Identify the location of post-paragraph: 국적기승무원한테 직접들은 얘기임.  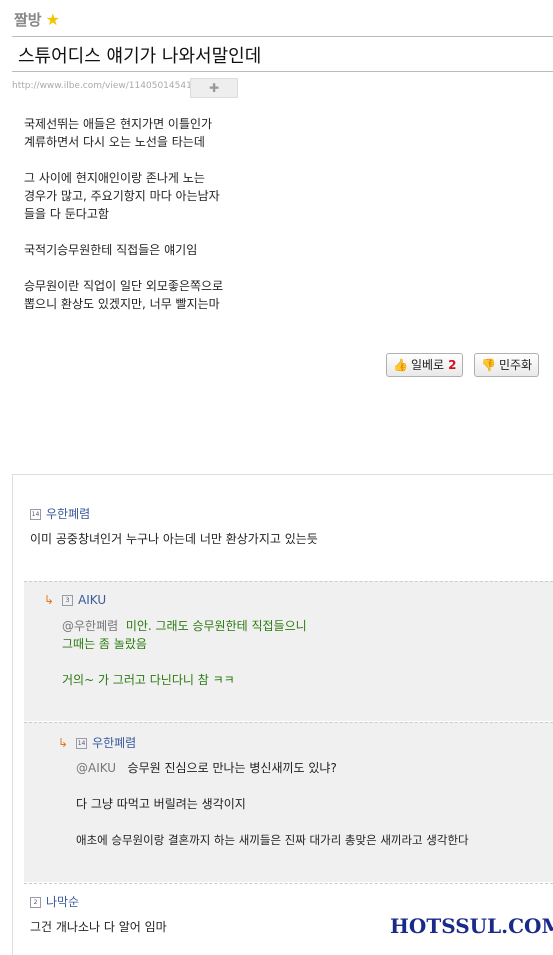
(111, 250).